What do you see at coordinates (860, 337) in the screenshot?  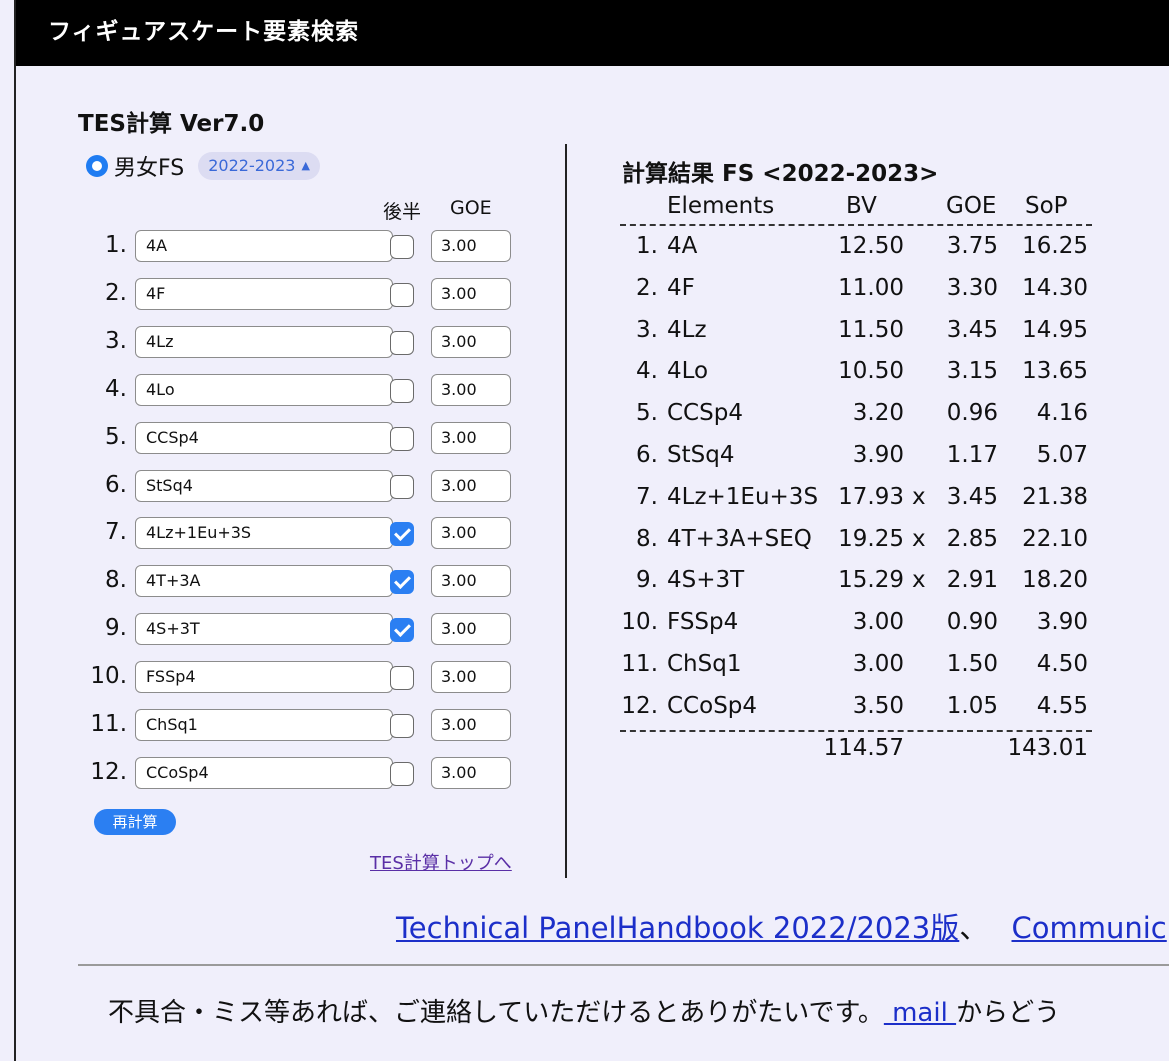 I see `result-row: 3. 4Lz 11.50 3.45 14.95` at bounding box center [860, 337].